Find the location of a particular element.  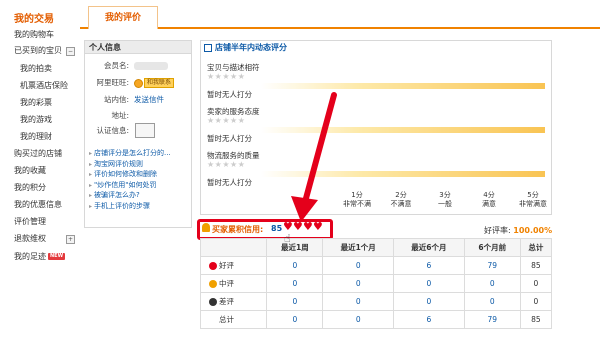

sidebar-item-finance: 我的理财 is located at coordinates (36, 137).